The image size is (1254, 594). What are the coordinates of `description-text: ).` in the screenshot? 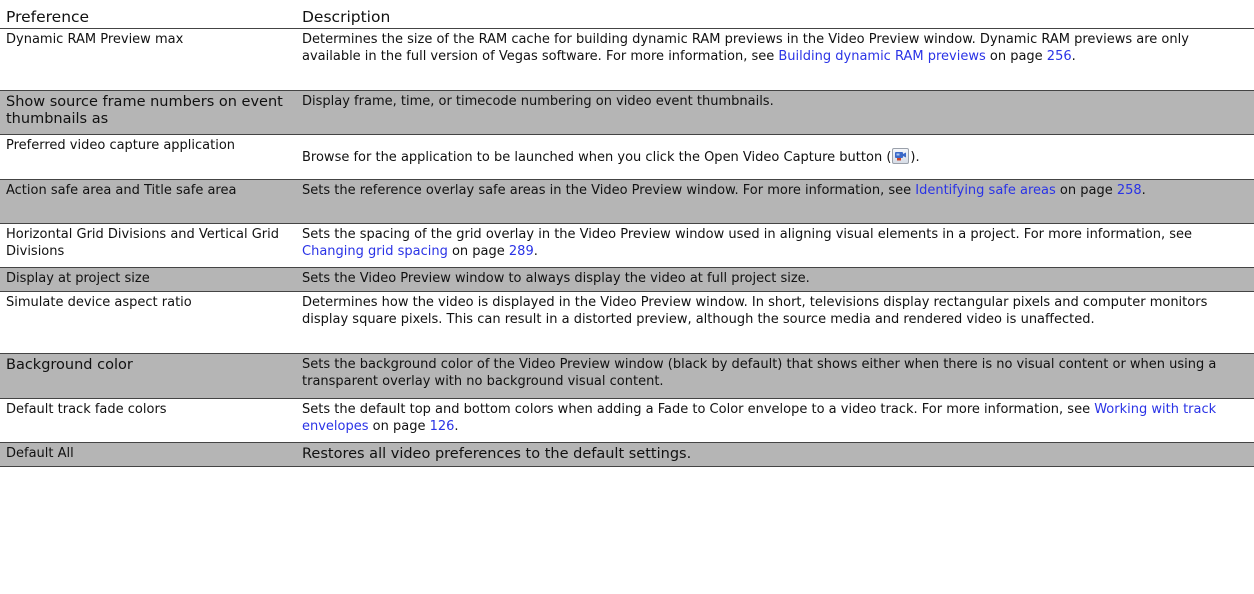 It's located at (915, 157).